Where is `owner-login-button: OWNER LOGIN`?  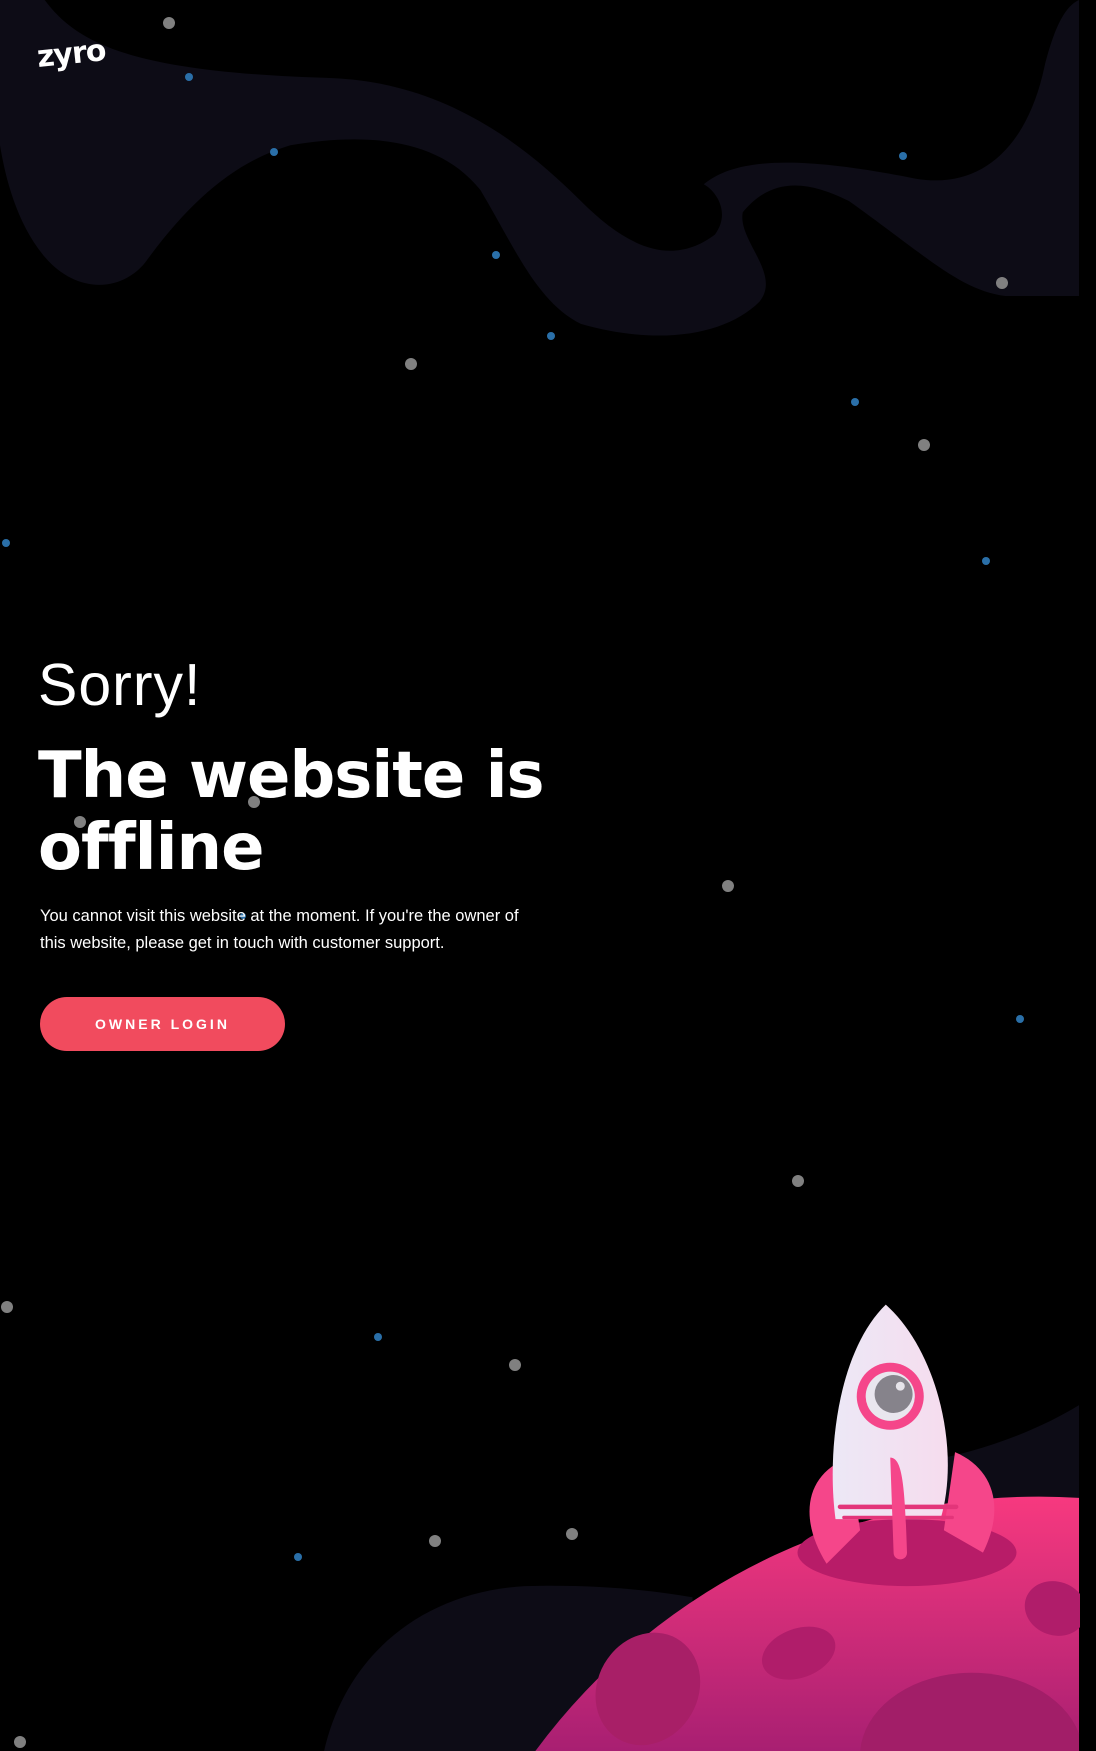
owner-login-button: OWNER LOGIN is located at coordinates (162, 1024).